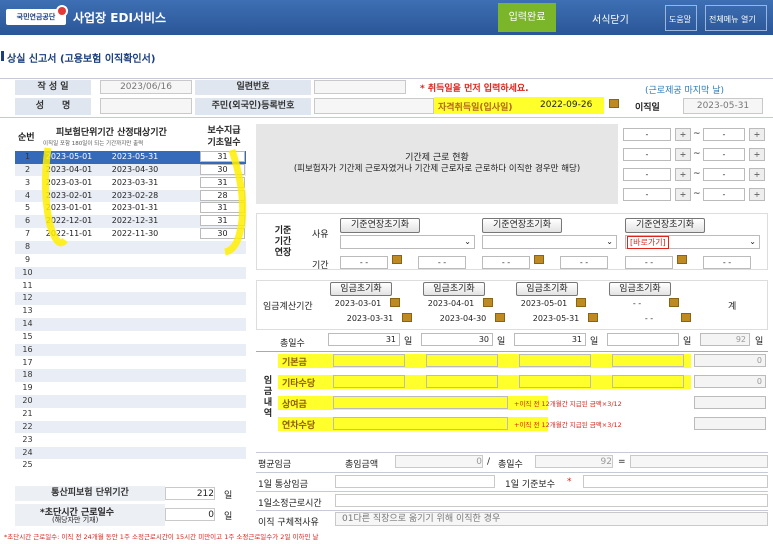 The image size is (773, 544). What do you see at coordinates (725, 339) in the screenshot?
I see `days-total-field: 92` at bounding box center [725, 339].